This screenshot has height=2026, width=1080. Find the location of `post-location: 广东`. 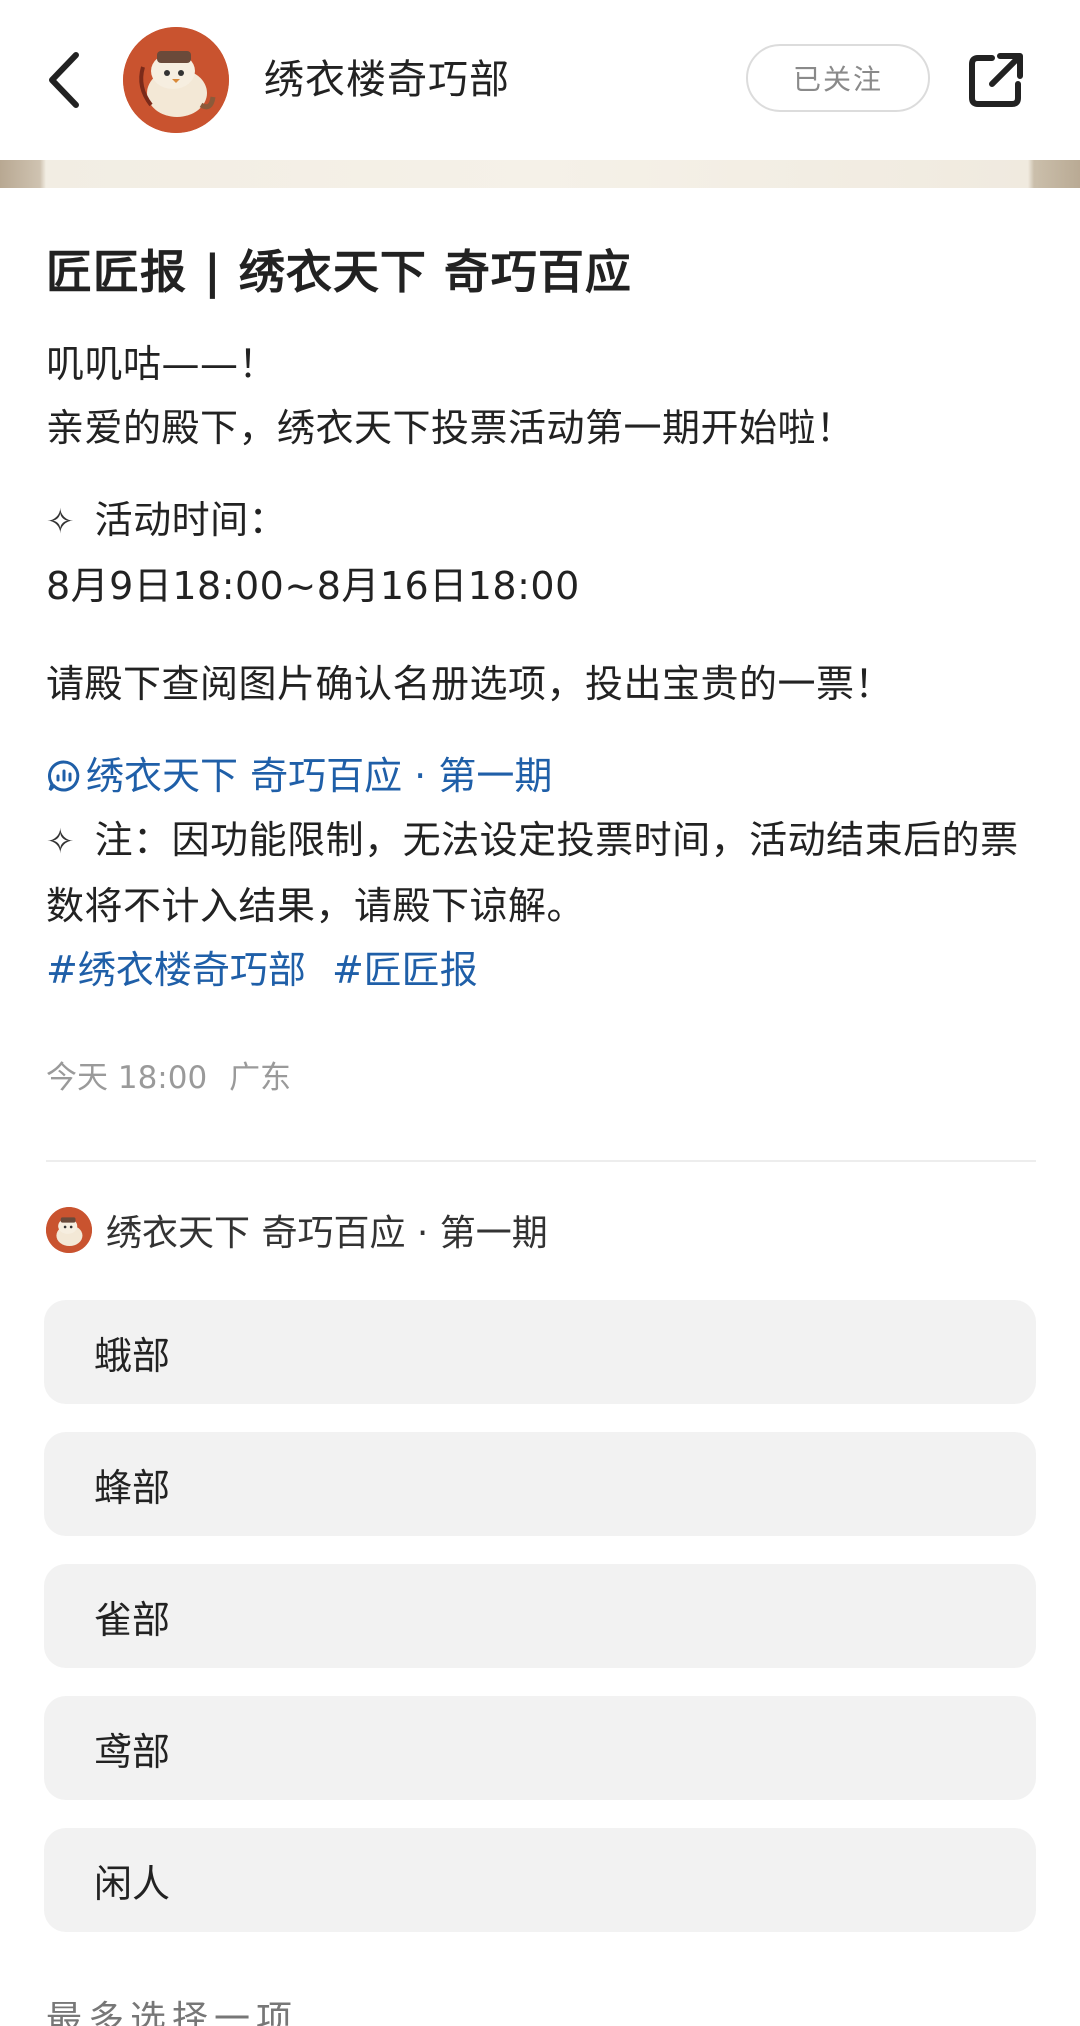

post-location: 广东 is located at coordinates (260, 1078).